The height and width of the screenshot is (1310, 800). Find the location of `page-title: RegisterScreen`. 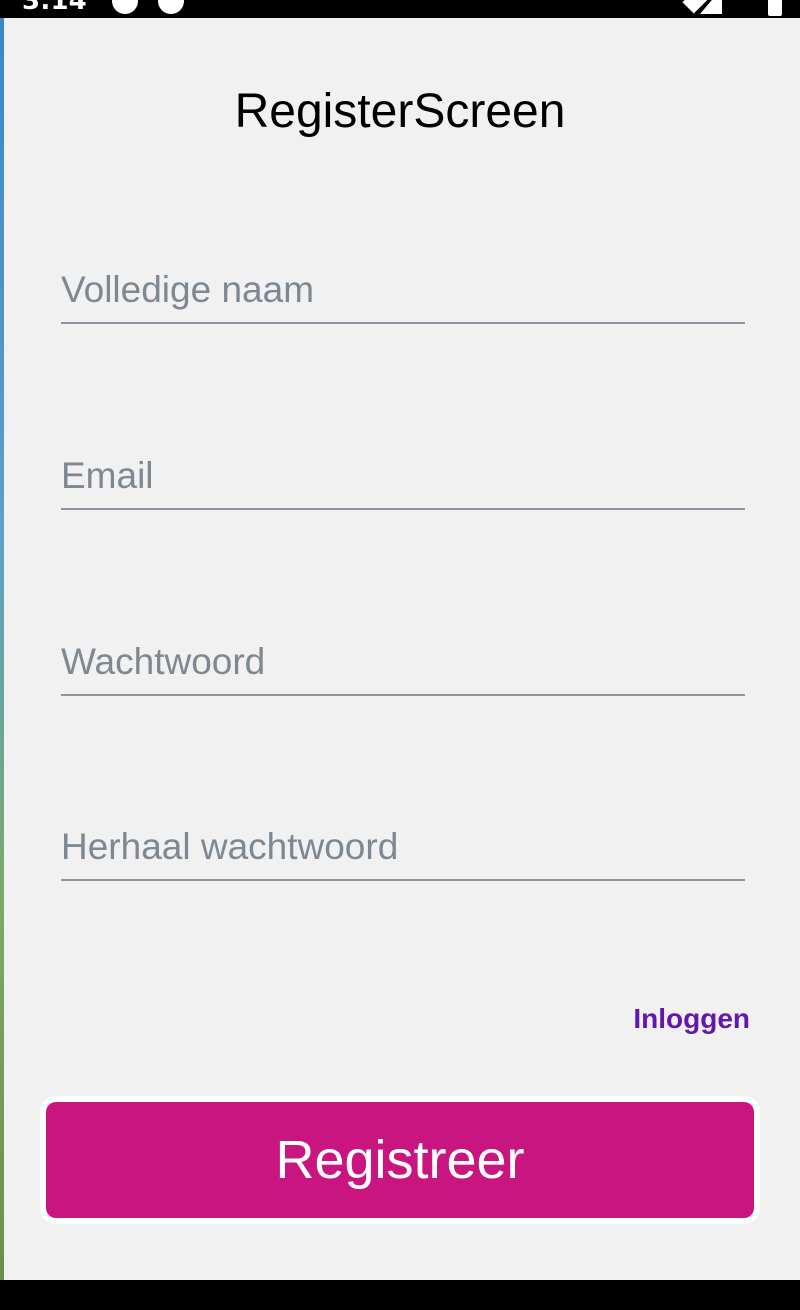

page-title: RegisterScreen is located at coordinates (400, 111).